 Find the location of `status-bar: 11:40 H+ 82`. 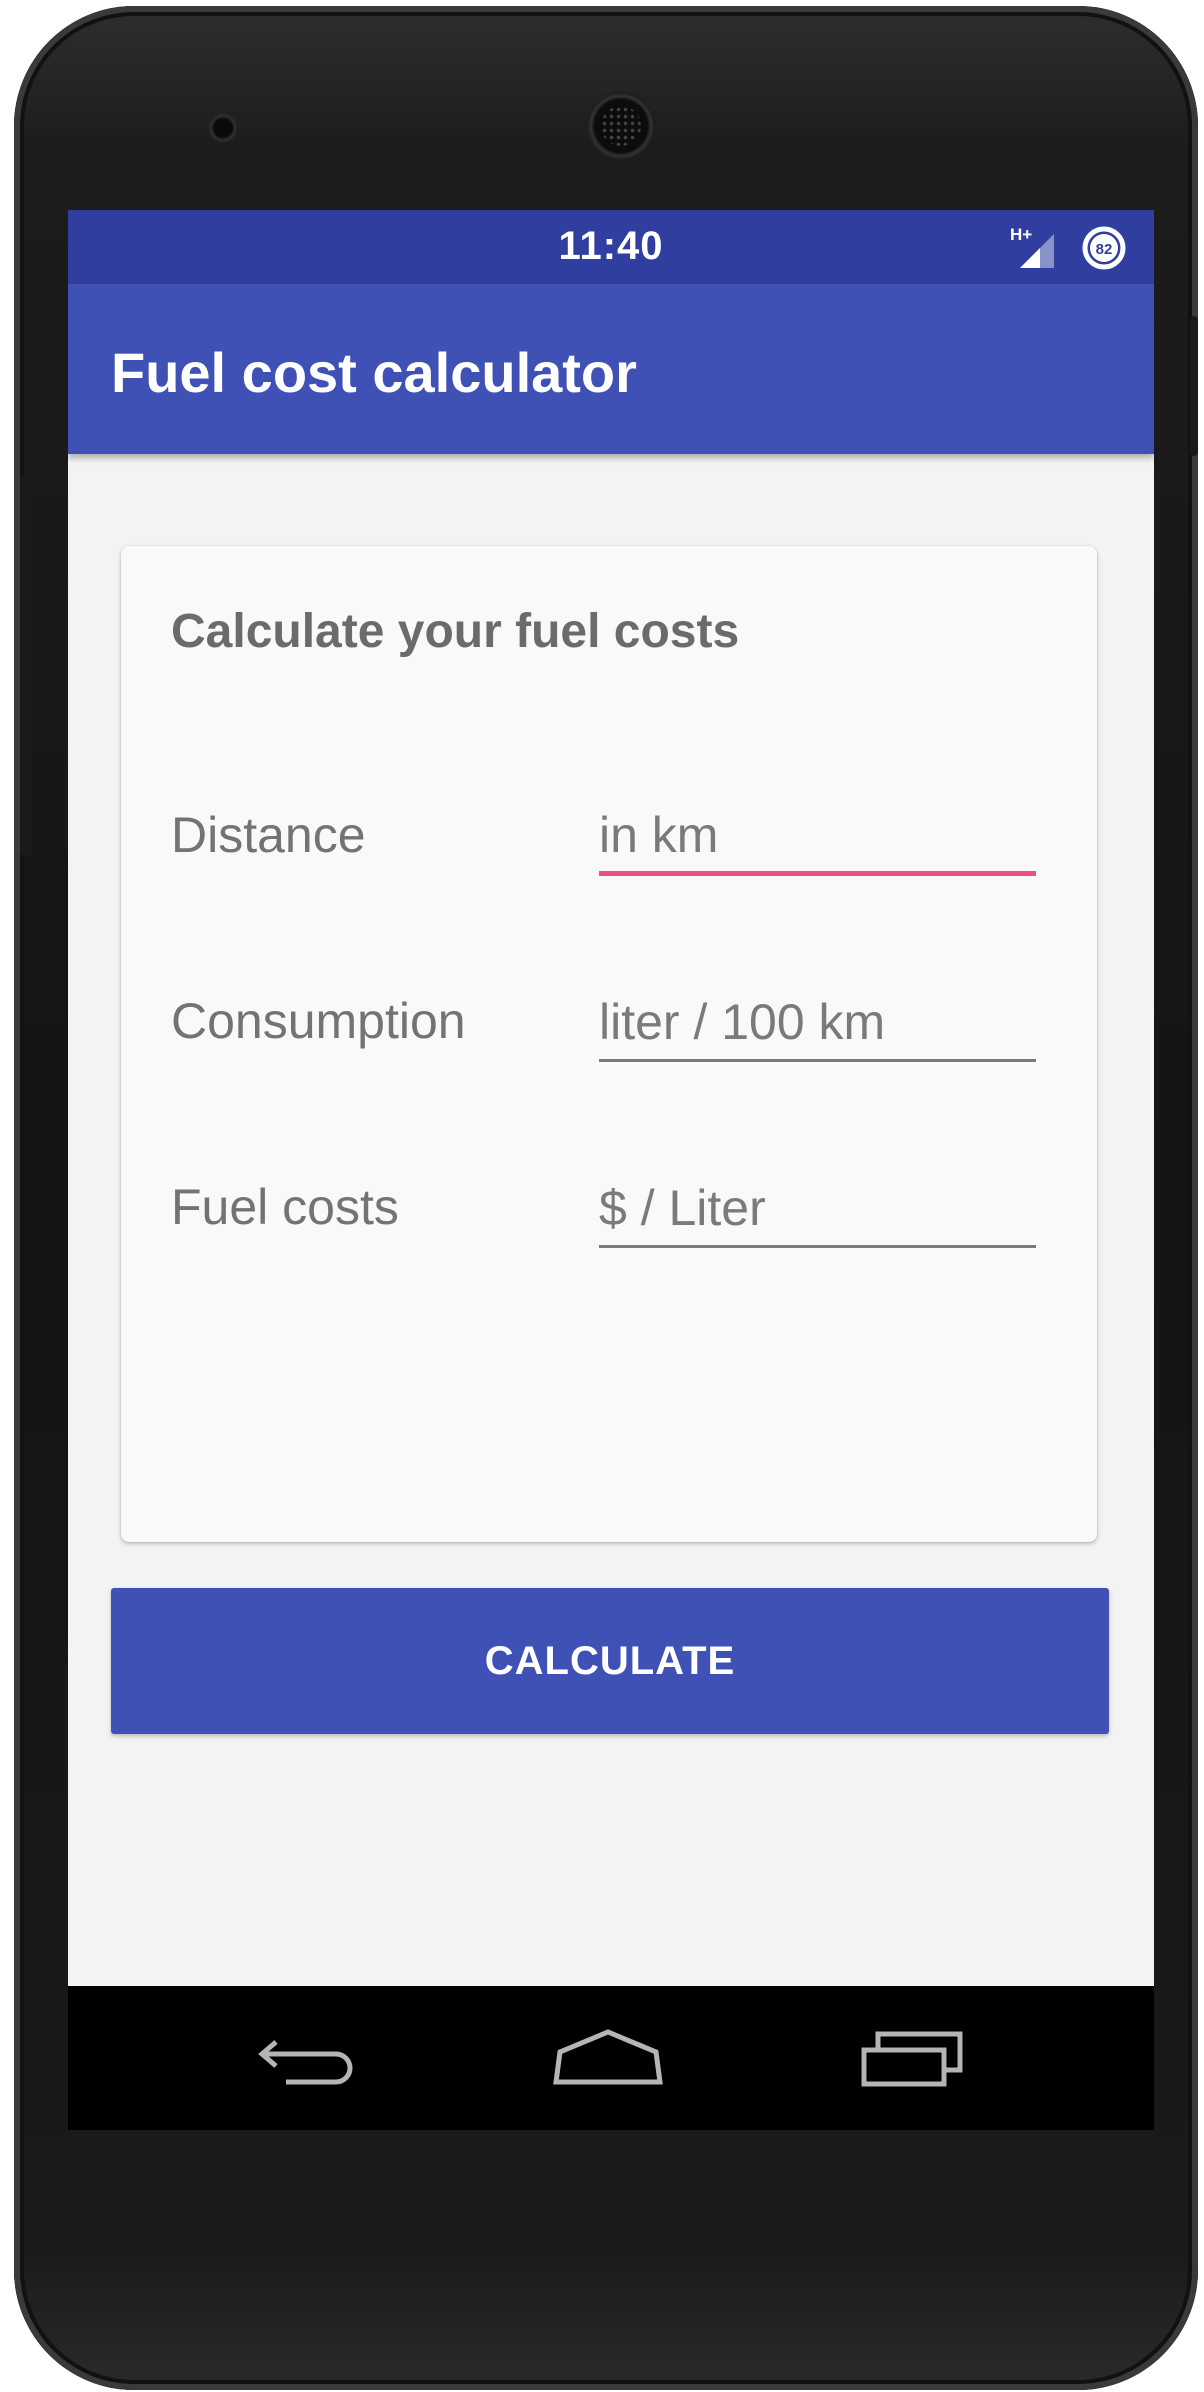

status-bar: 11:40 H+ 82 is located at coordinates (611, 247).